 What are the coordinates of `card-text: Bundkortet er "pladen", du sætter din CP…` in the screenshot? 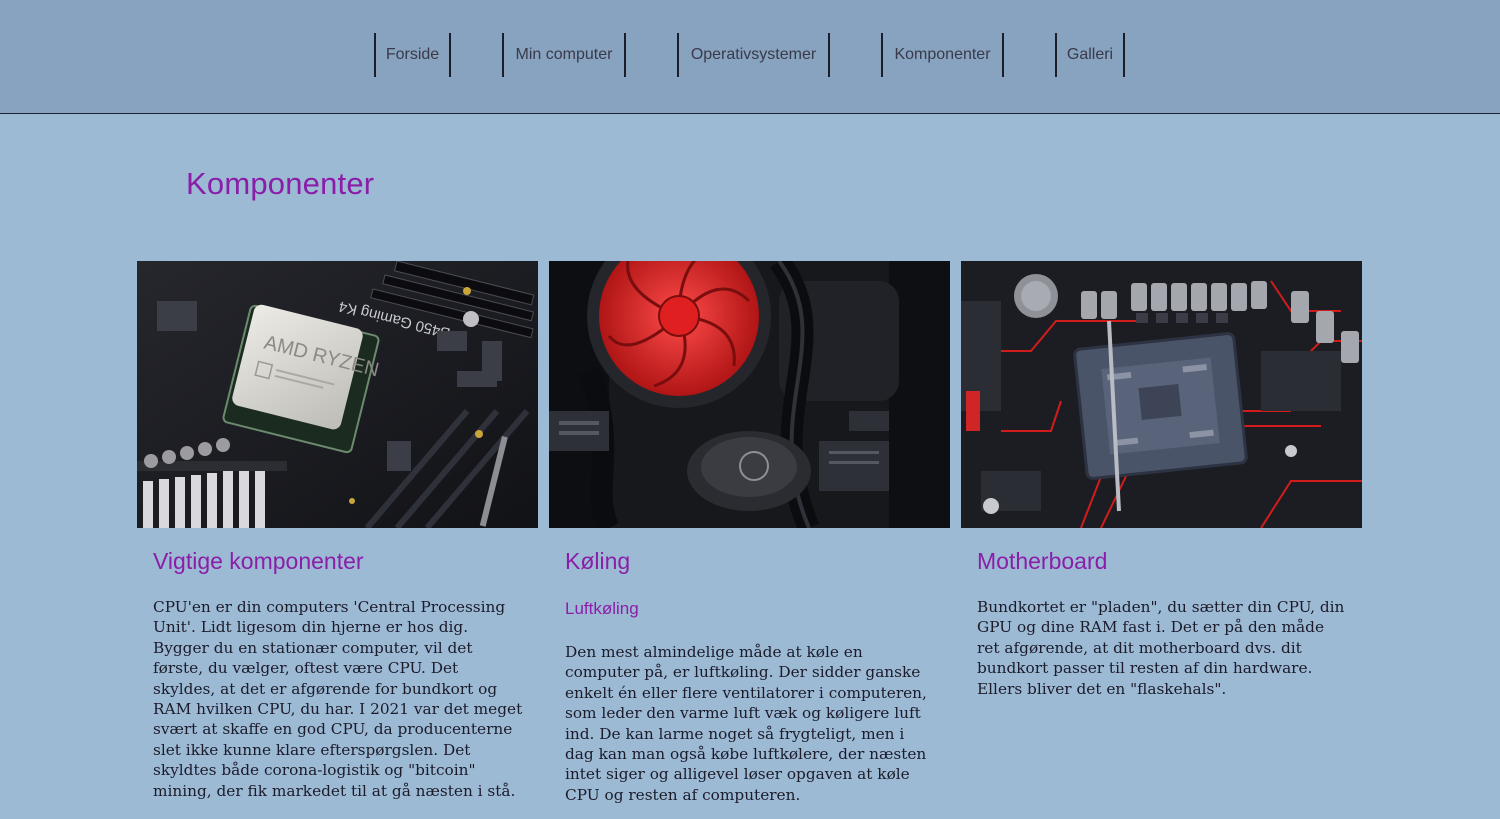 It's located at (1161, 648).